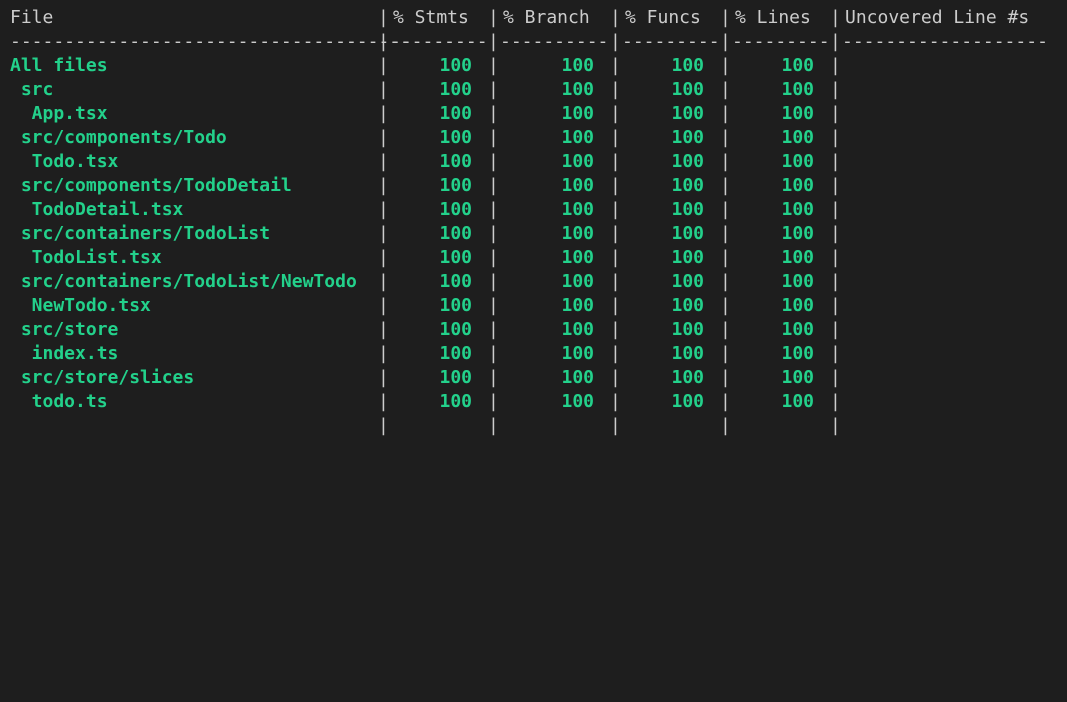 The image size is (1067, 702). Describe the element at coordinates (538, 426) in the screenshot. I see `coverage-trailing-row: | | | | |` at that location.